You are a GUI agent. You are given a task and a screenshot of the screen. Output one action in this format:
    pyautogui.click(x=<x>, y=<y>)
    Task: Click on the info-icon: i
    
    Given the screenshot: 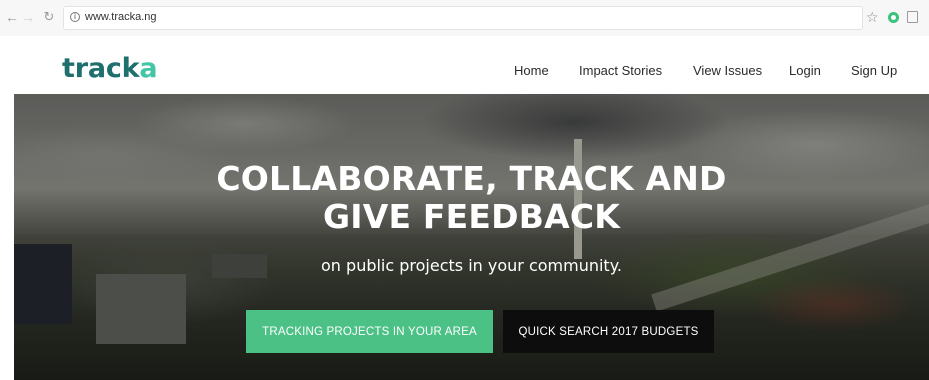 What is the action you would take?
    pyautogui.click(x=75, y=17)
    